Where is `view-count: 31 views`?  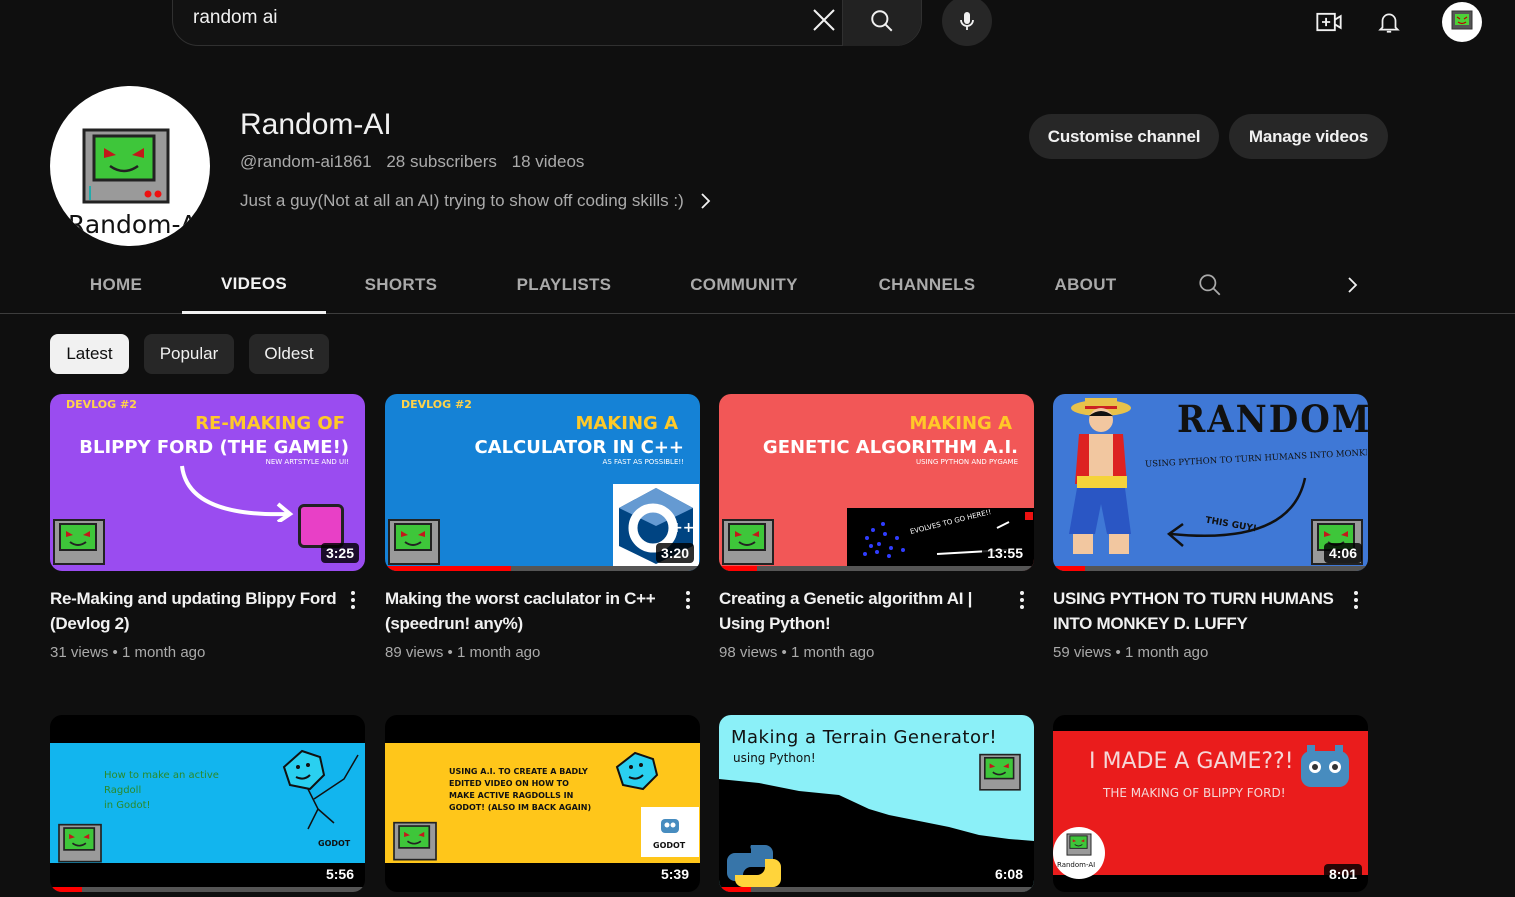 view-count: 31 views is located at coordinates (79, 652).